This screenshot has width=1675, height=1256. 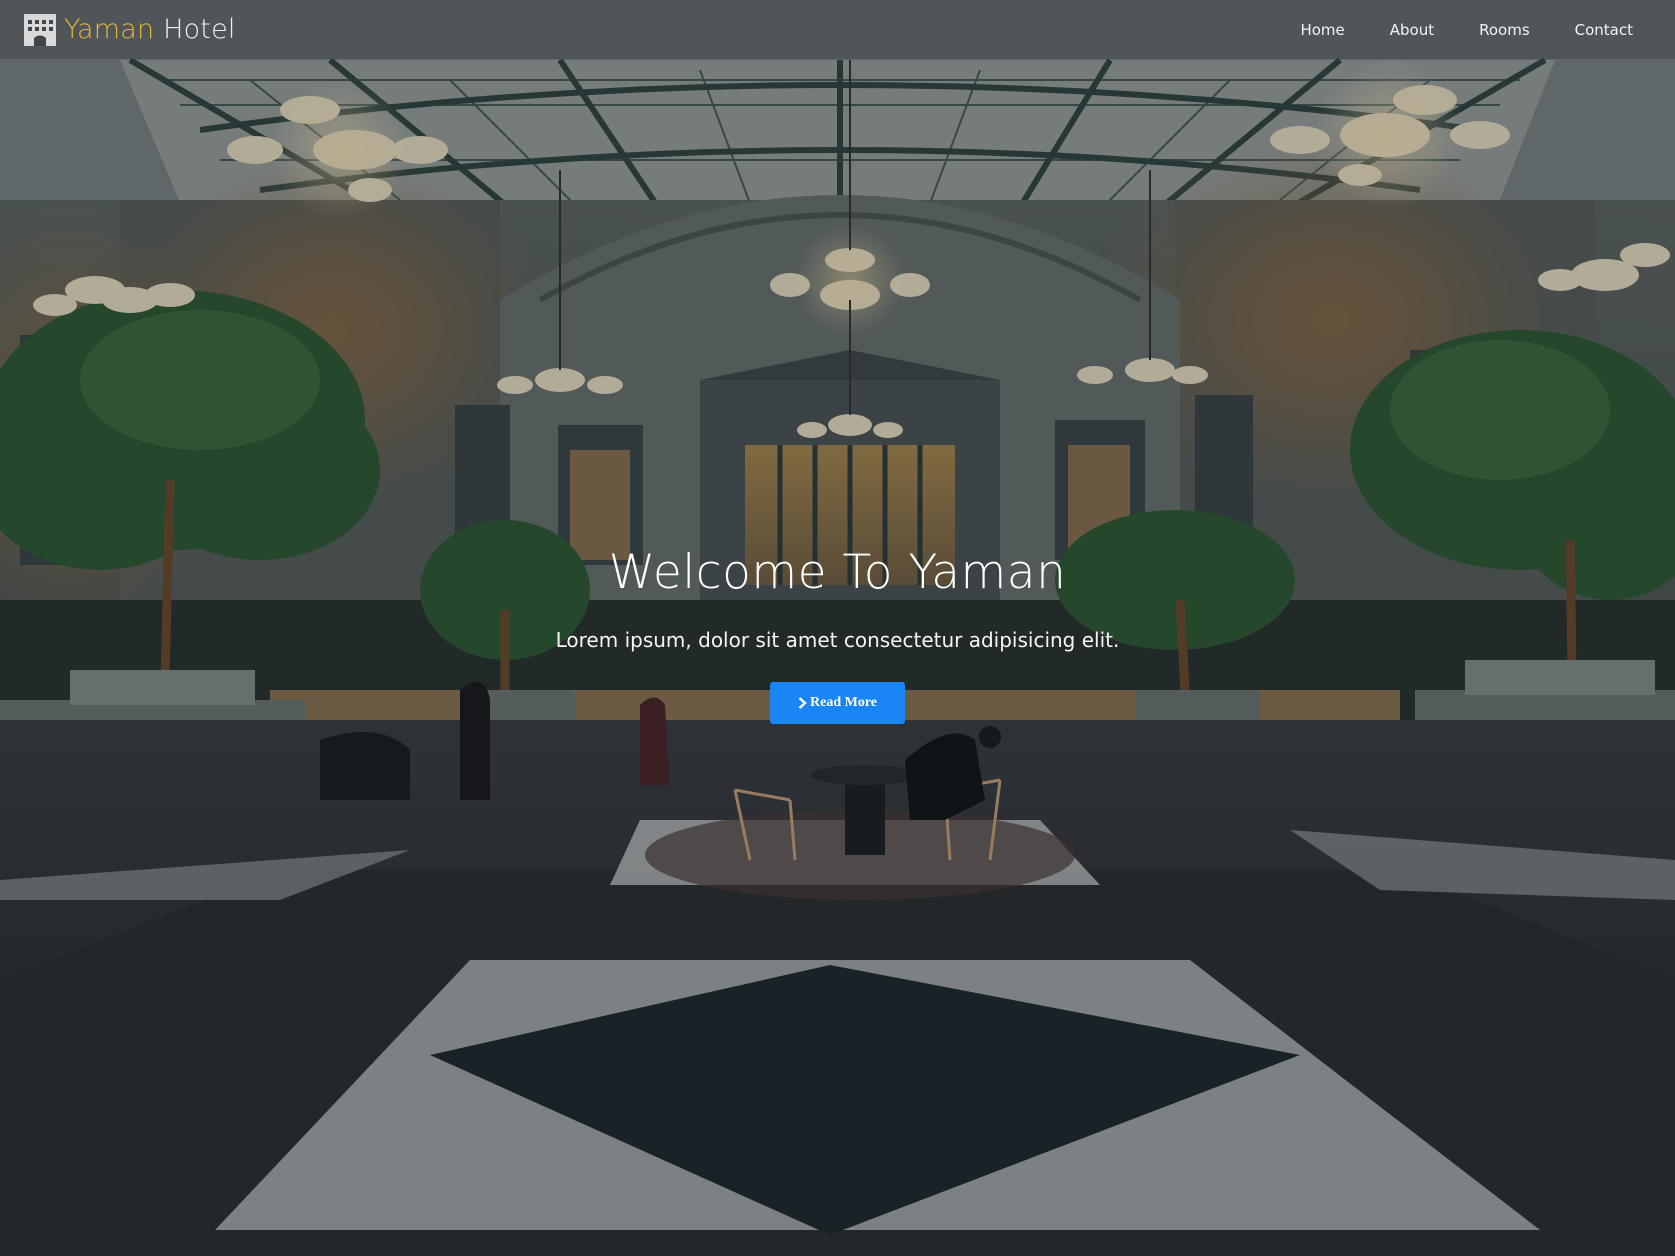 I want to click on brand-logo: Yaman Hotel, so click(x=130, y=29).